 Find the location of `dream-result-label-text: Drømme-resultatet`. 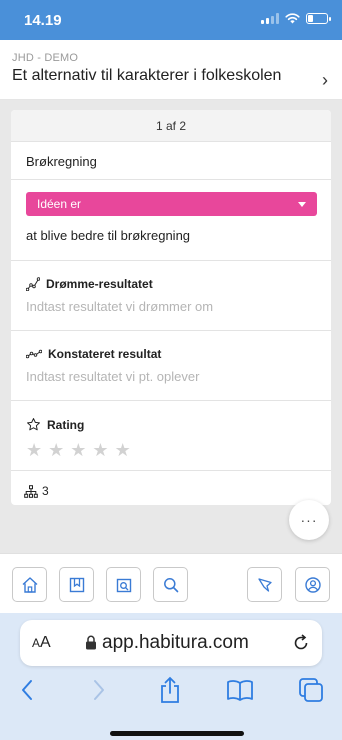

dream-result-label-text: Drømme-resultatet is located at coordinates (99, 284).